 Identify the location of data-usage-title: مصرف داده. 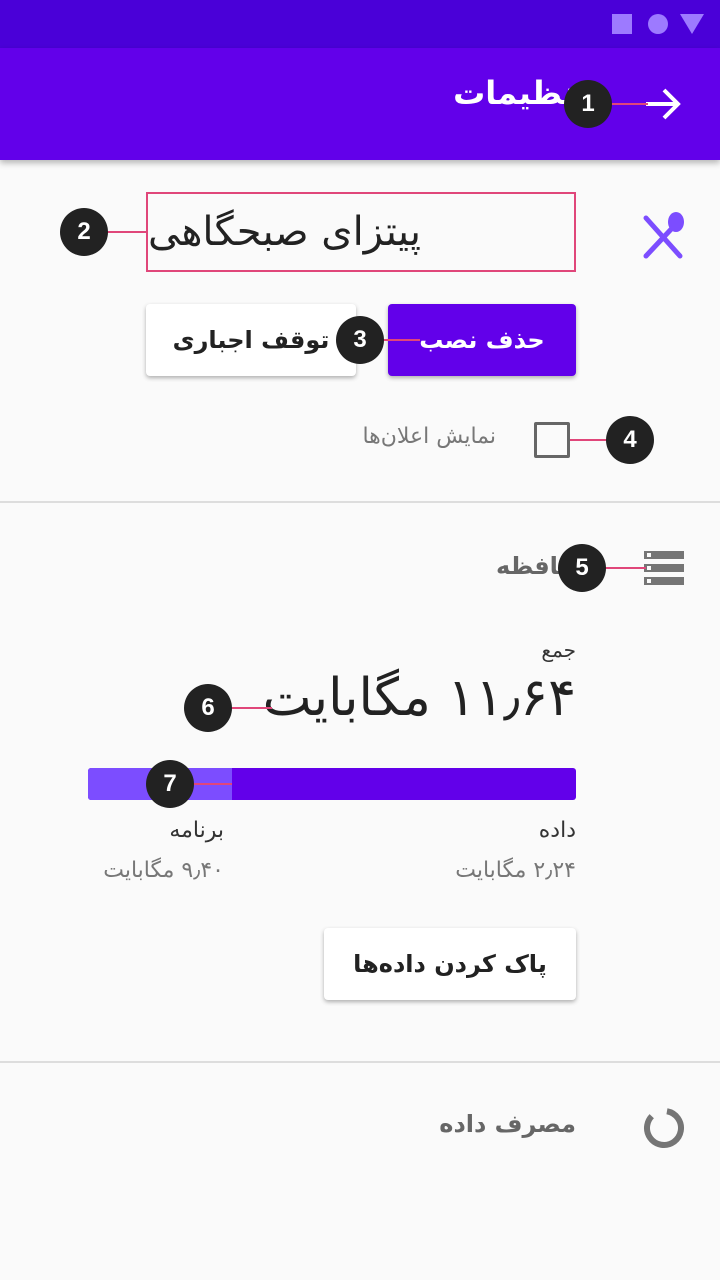
(507, 1124).